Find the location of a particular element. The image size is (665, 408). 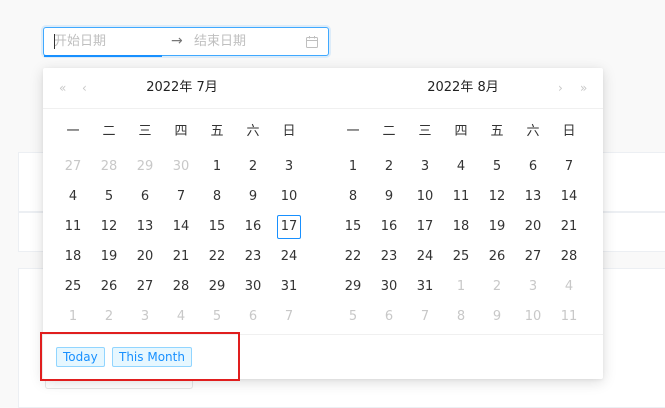

date-cell-today: 17 is located at coordinates (289, 227).